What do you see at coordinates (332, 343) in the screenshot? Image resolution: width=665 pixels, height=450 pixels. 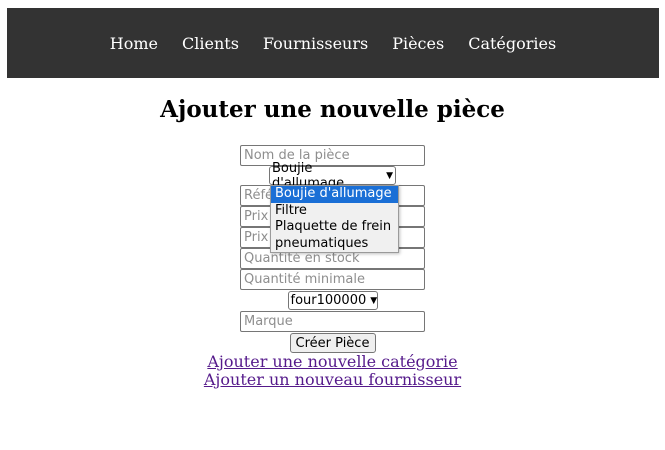 I see `creer-piece-button: Créer Pièce` at bounding box center [332, 343].